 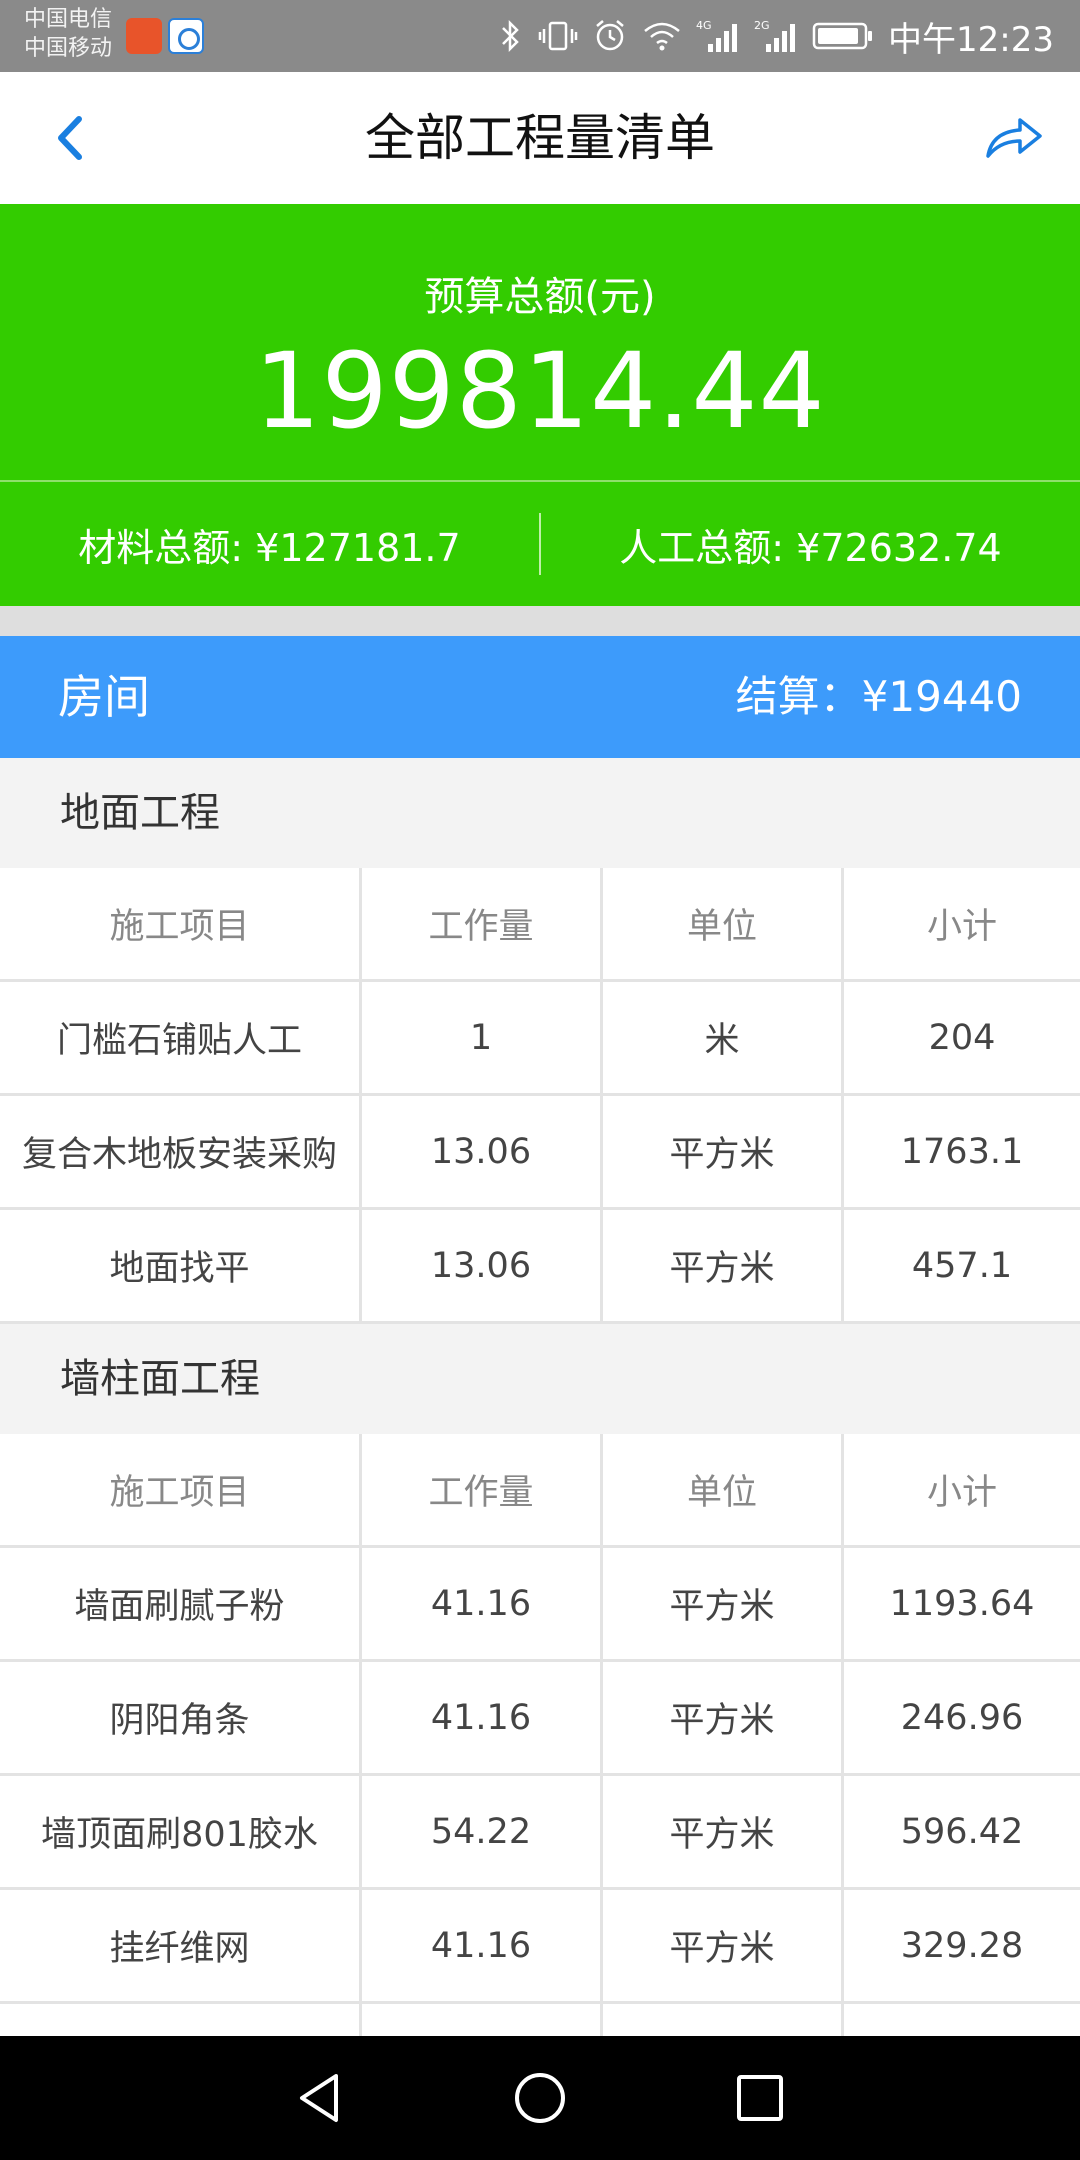 I want to click on item-subtotal: 204, so click(x=962, y=1037).